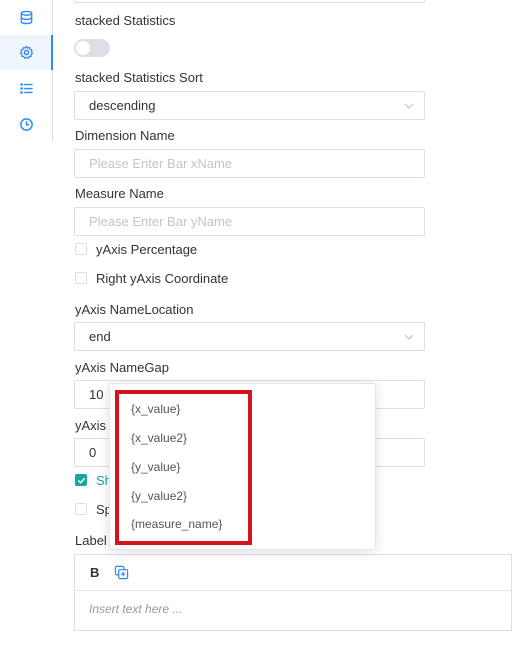 The image size is (527, 657). What do you see at coordinates (91, 425) in the screenshot?
I see `yaxis-partial-label: yAxis` at bounding box center [91, 425].